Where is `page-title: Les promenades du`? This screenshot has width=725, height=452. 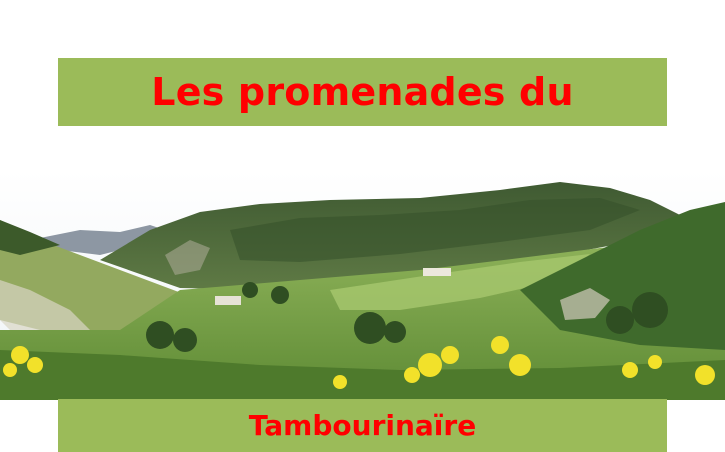
page-title: Les promenades du is located at coordinates (362, 92).